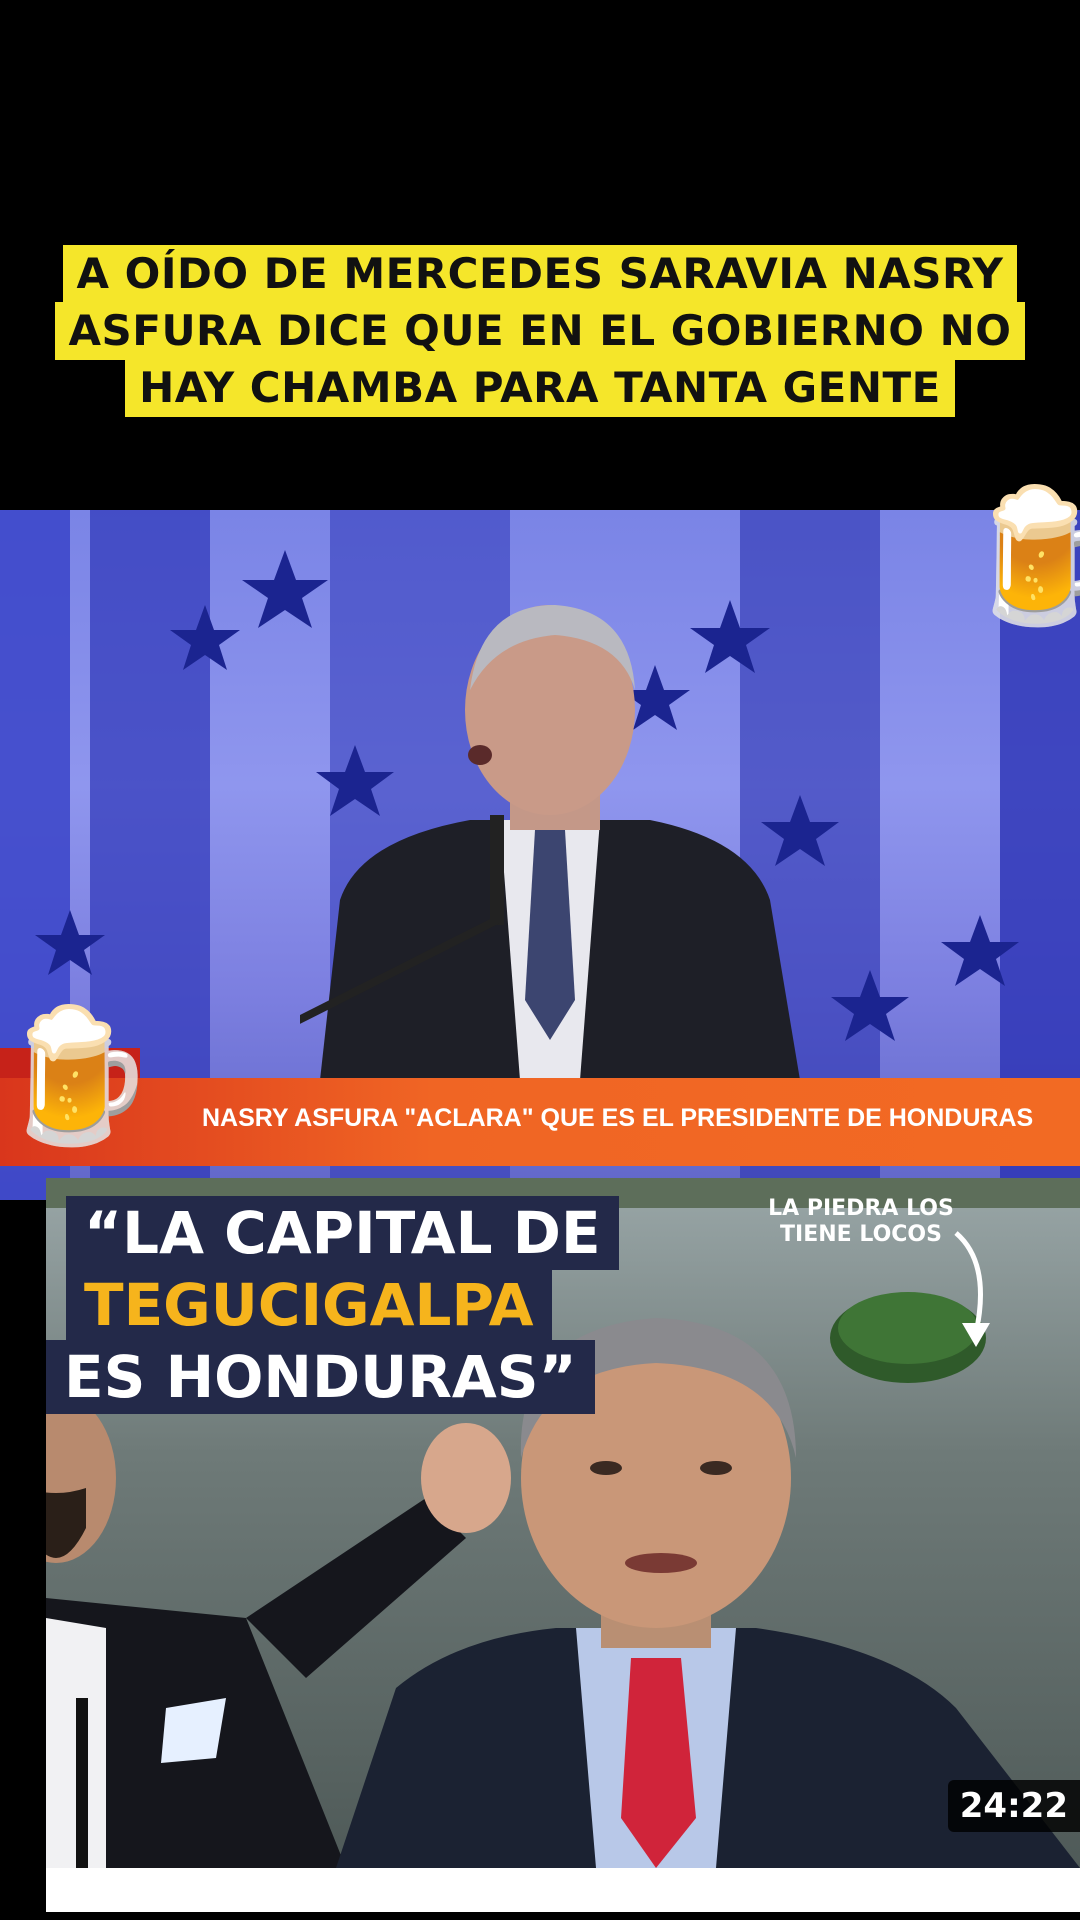 The height and width of the screenshot is (1920, 1080). What do you see at coordinates (563, 1890) in the screenshot?
I see `thumbnail-bottom-border` at bounding box center [563, 1890].